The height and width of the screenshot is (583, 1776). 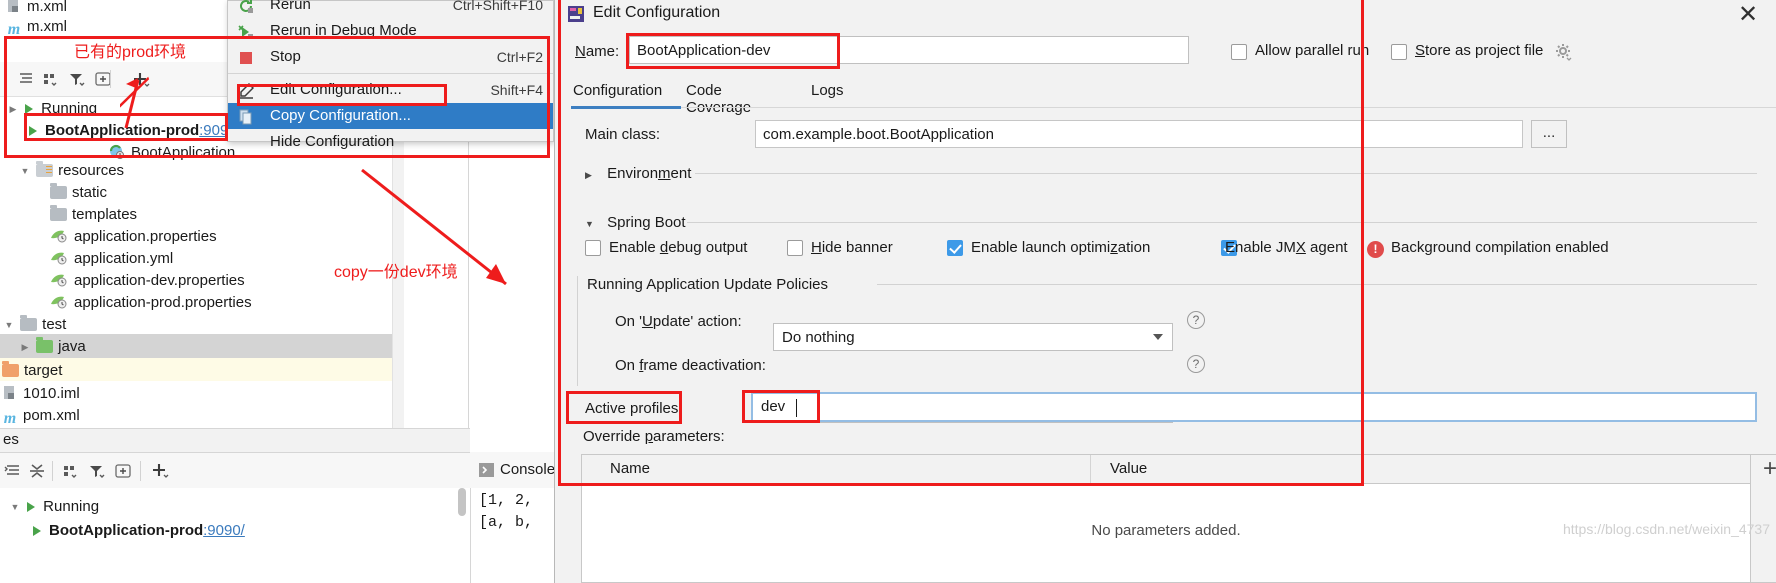 I want to click on edit-pencil-icon, so click(x=246, y=90).